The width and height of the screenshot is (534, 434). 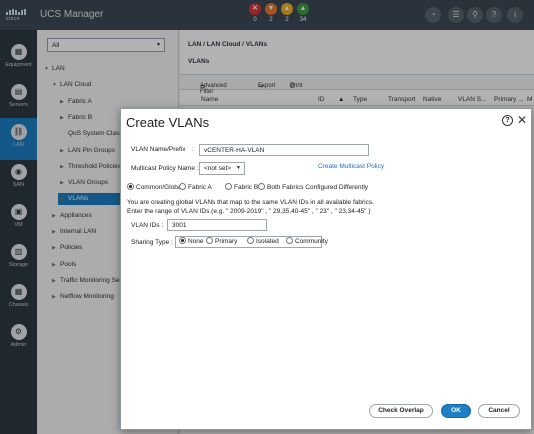 I want to click on multicast-policy-label: Multicast Policy Name :, so click(x=165, y=168).